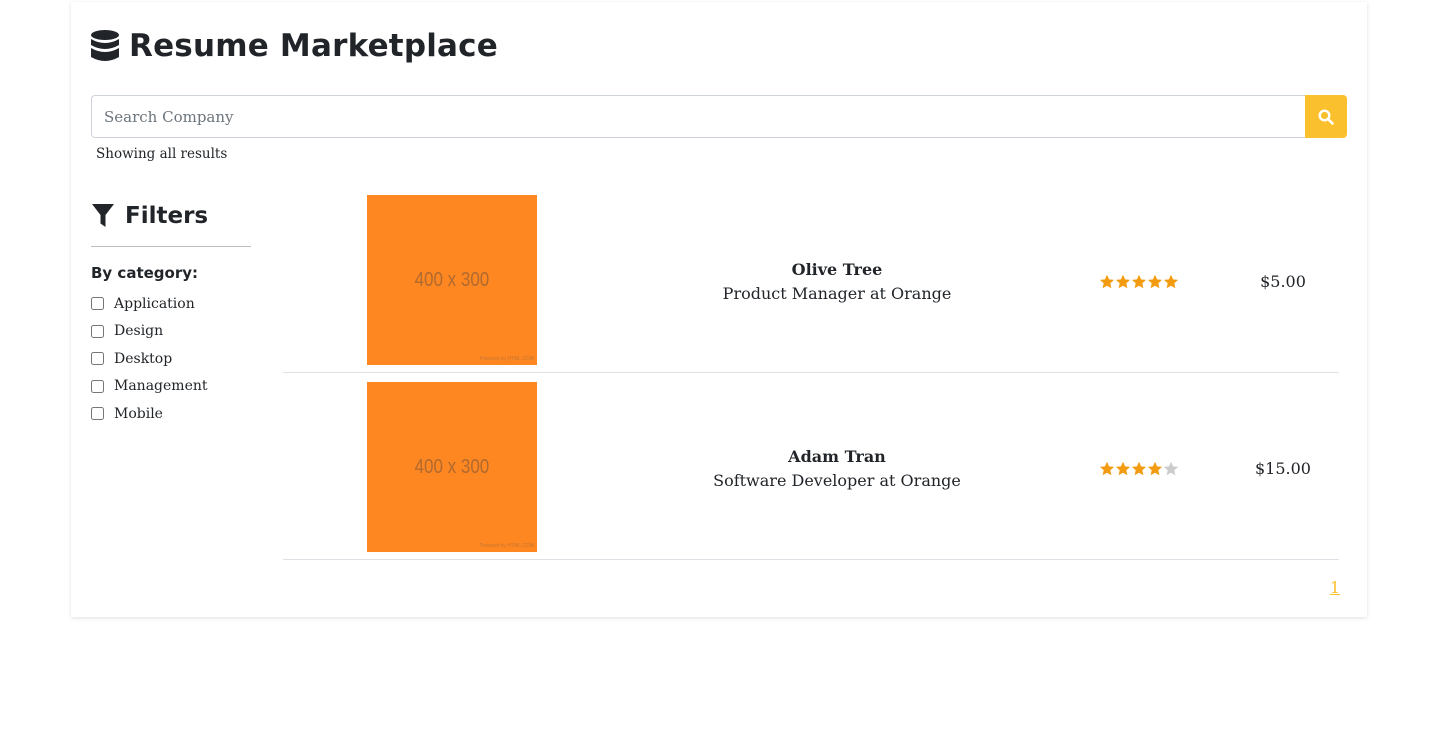 This screenshot has height=746, width=1447. I want to click on category-item-label: Desktop, so click(143, 358).